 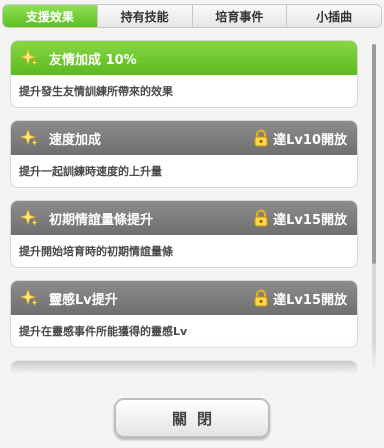 What do you see at coordinates (334, 16) in the screenshot?
I see `tab-episodes: 小插曲` at bounding box center [334, 16].